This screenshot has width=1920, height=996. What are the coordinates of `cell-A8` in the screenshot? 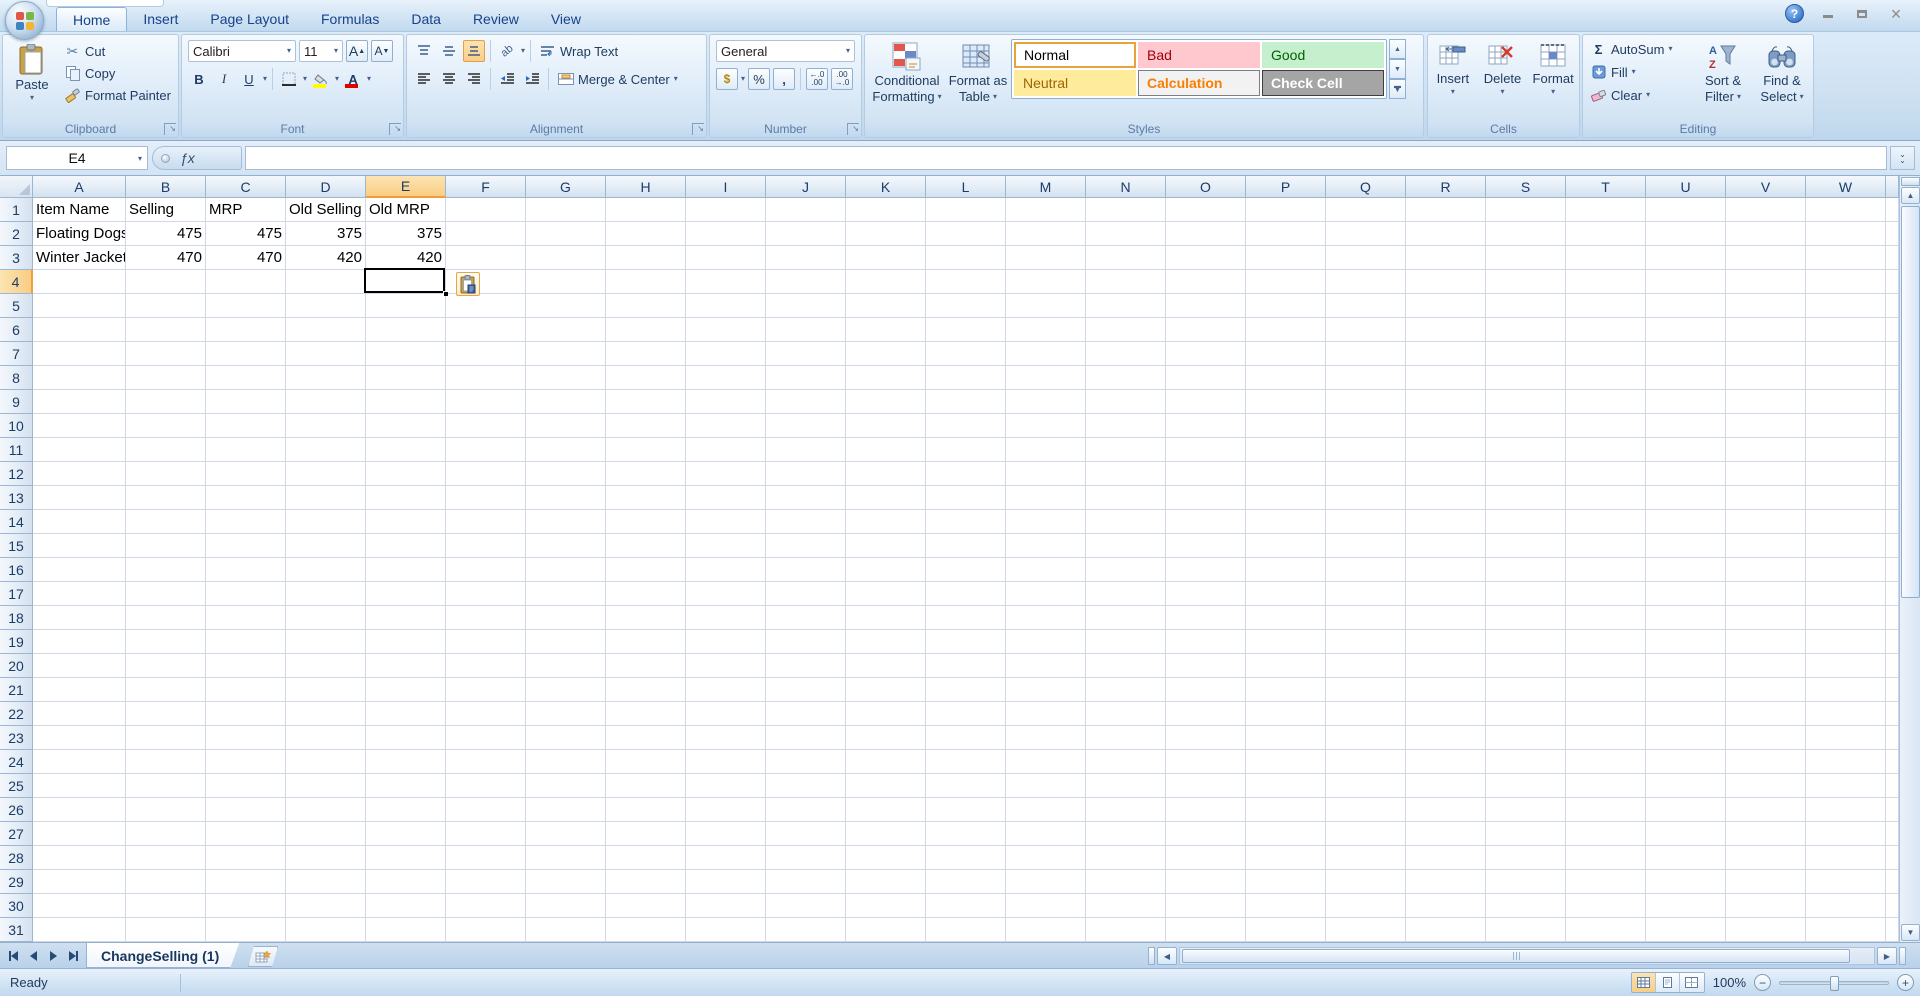 It's located at (79, 378).